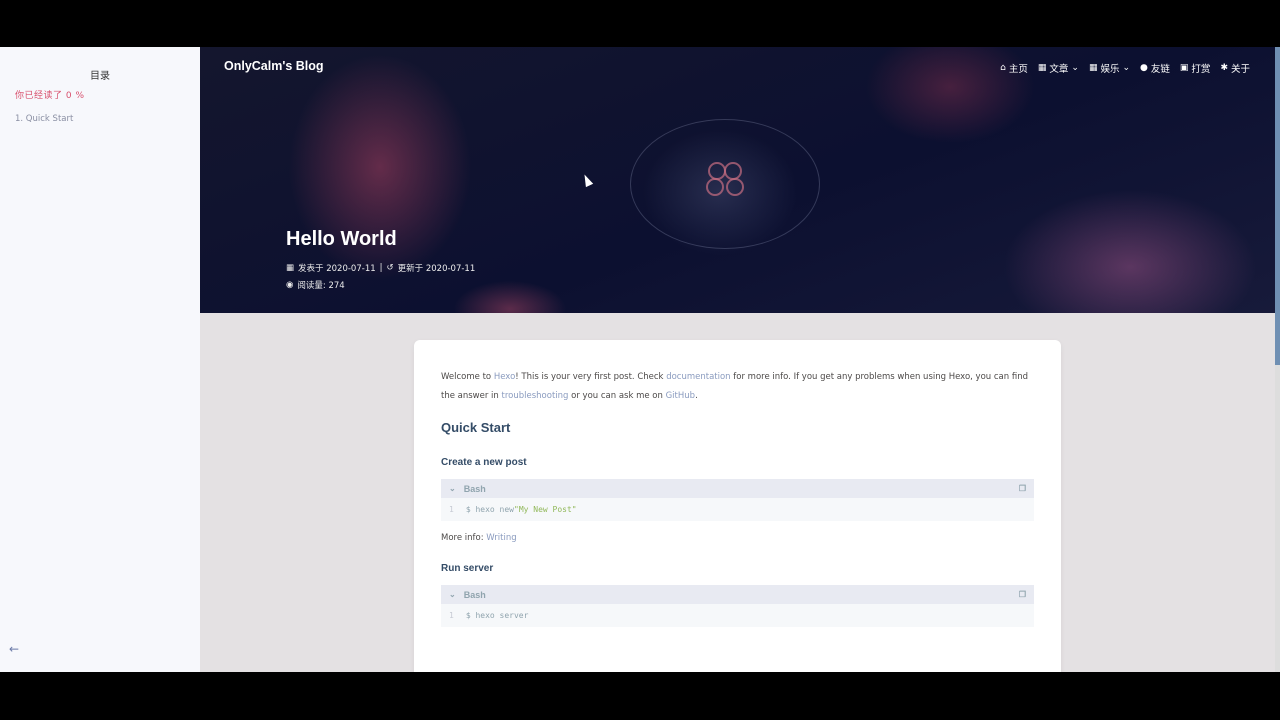  What do you see at coordinates (100, 359) in the screenshot?
I see `toc-sidebar: 目录 你已经读了 0 % 1. Quick Start ←` at bounding box center [100, 359].